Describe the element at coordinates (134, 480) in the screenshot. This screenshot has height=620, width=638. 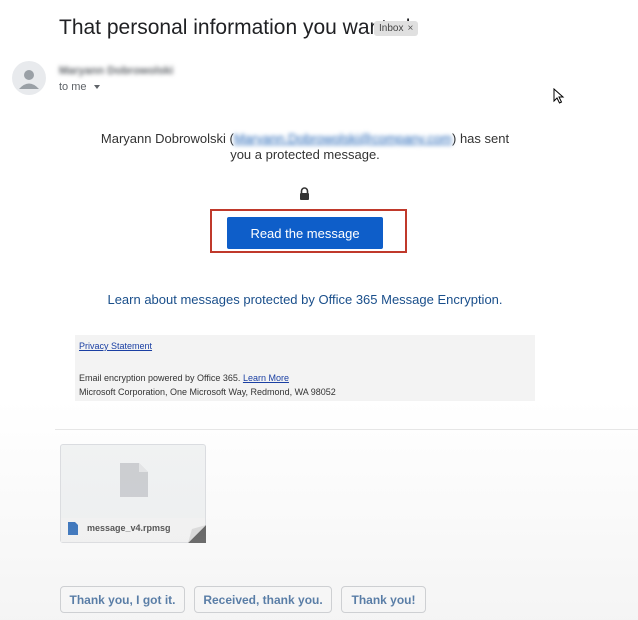
I see `file-preview-icon` at that location.